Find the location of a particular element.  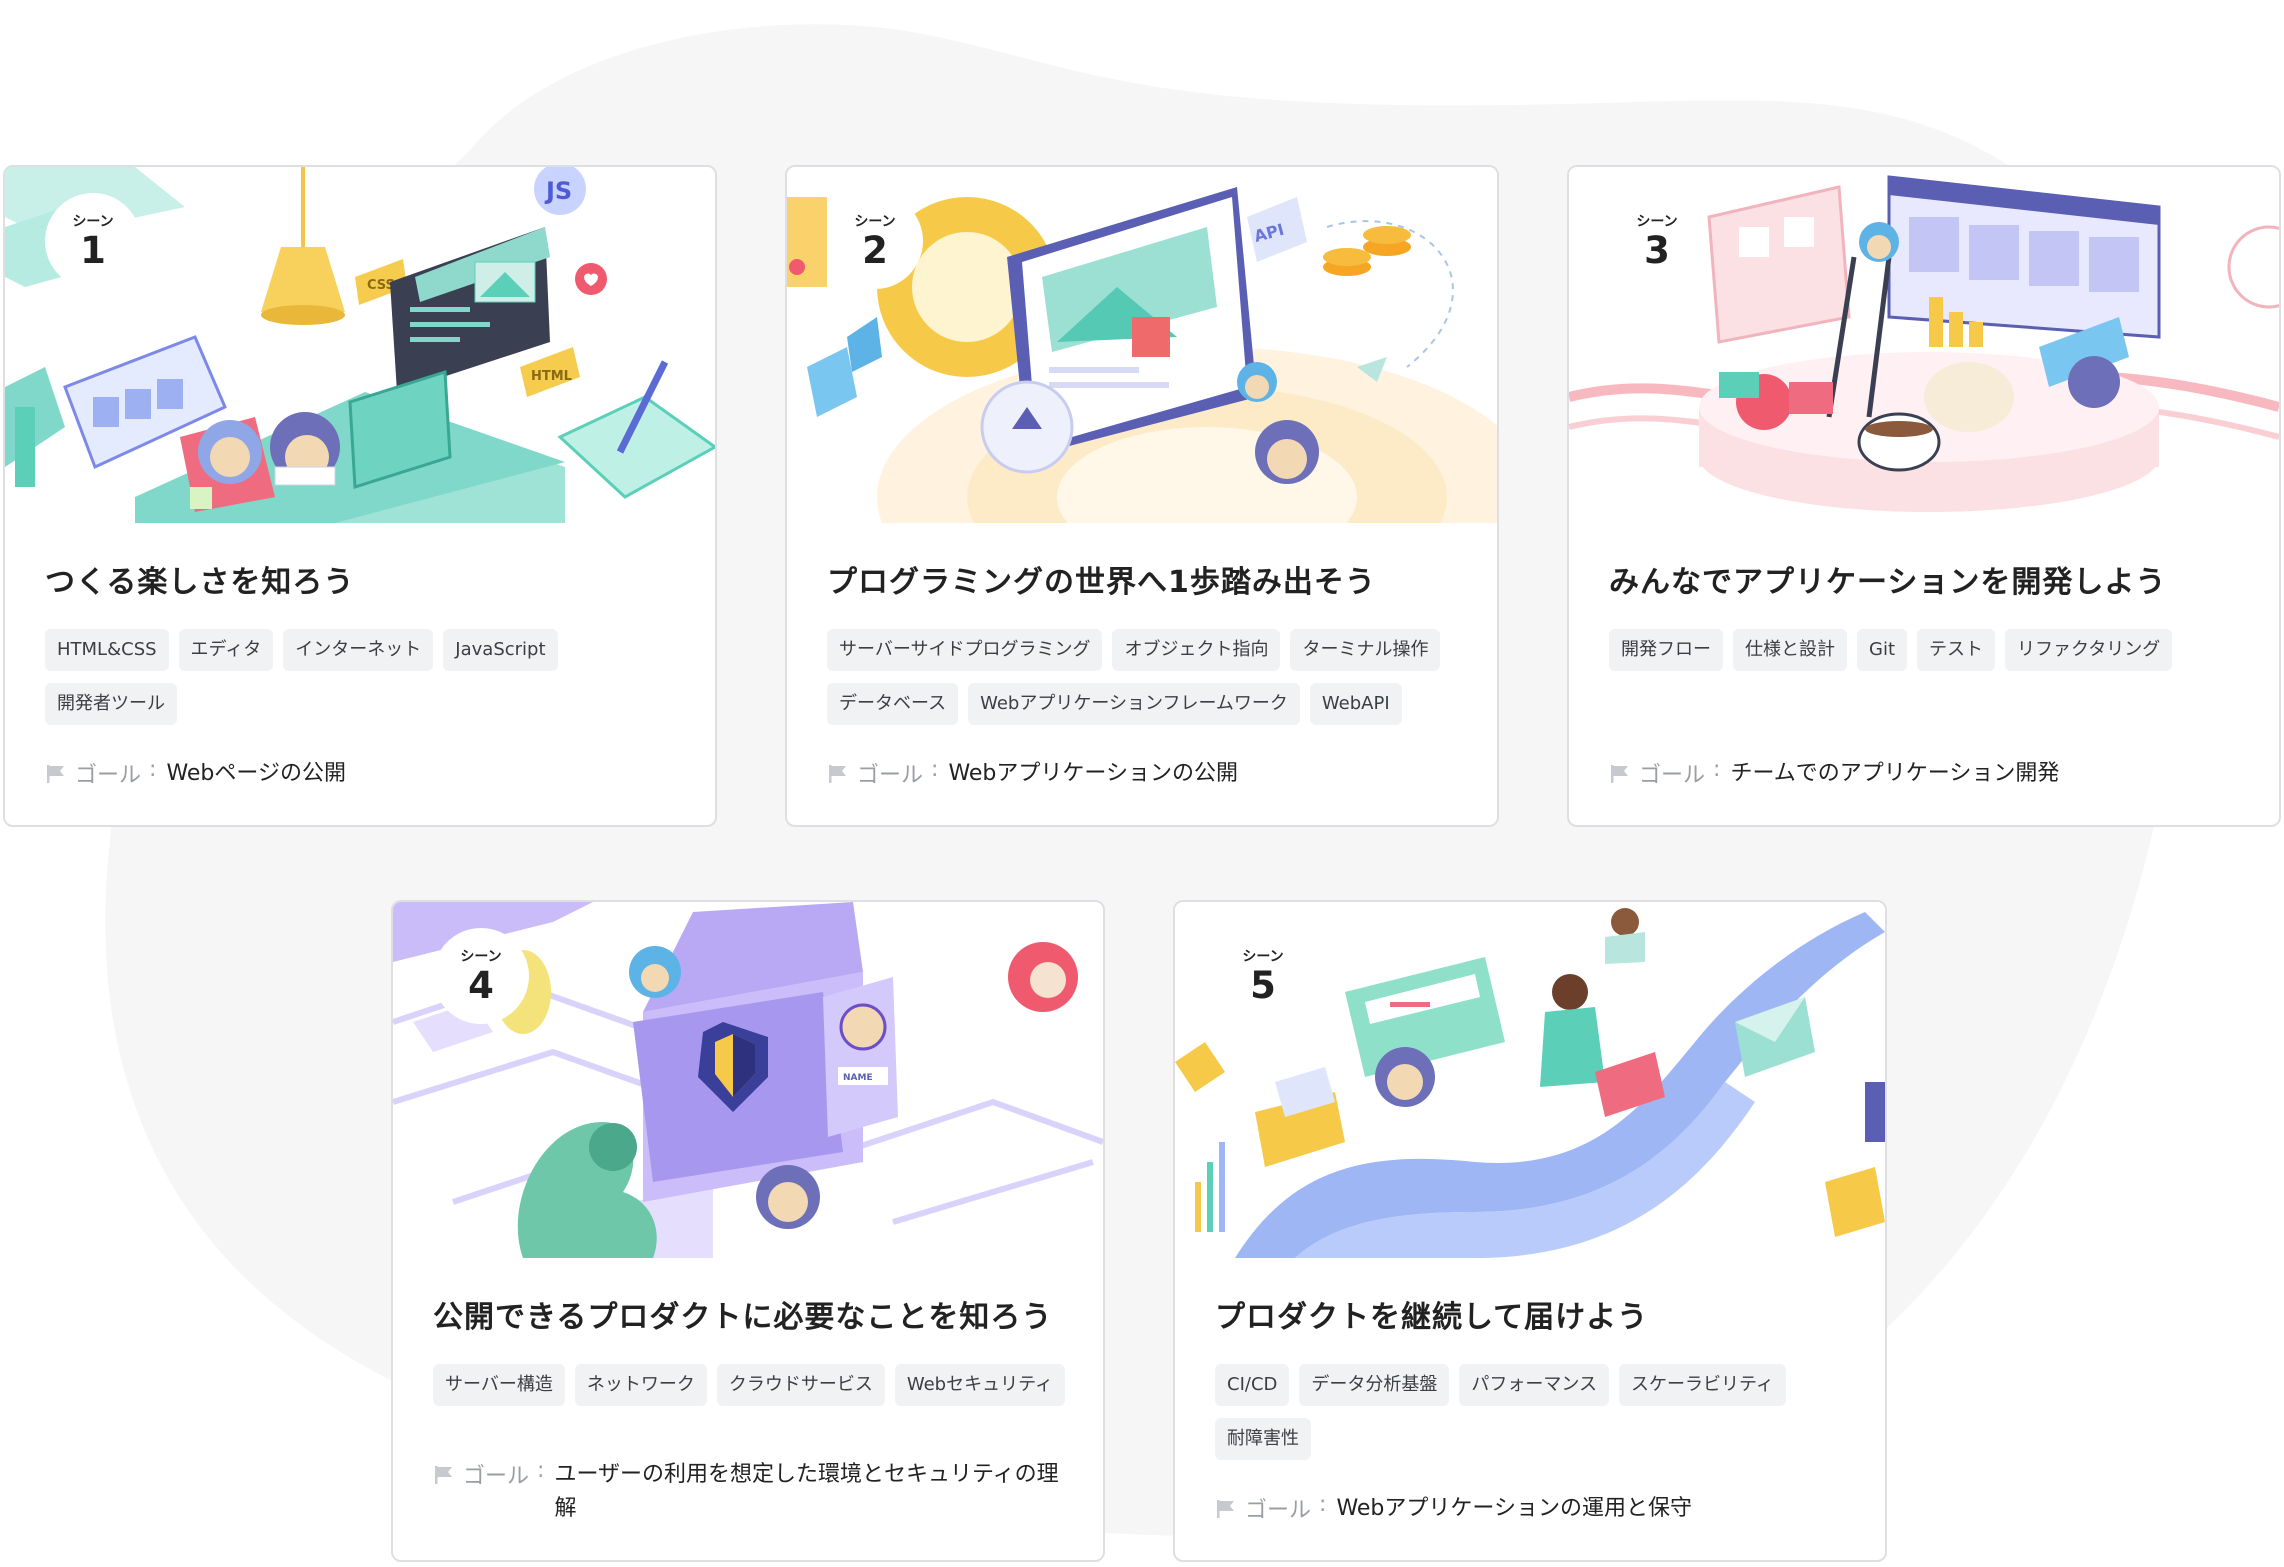

tag-list: HTML&CSS エディタ インターネット JavaScript 開発者ツール is located at coordinates (365, 677).